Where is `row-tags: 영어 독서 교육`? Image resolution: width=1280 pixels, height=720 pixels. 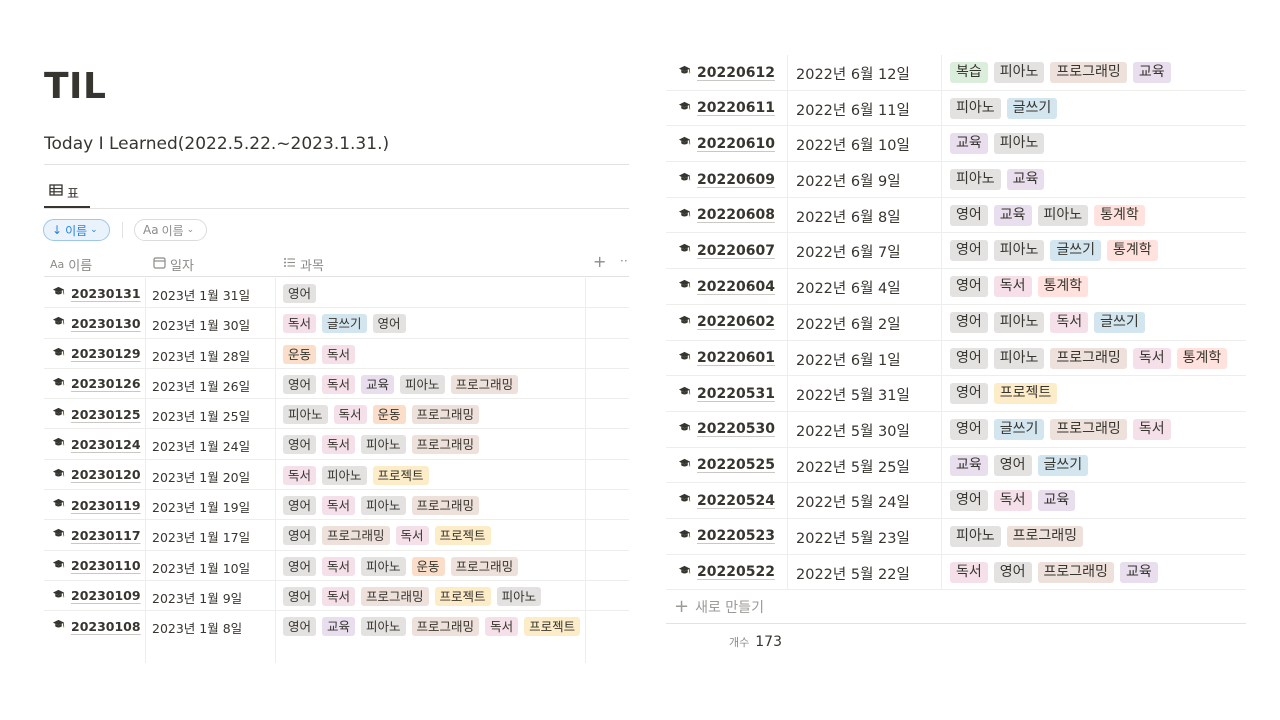
row-tags: 영어 독서 교육 is located at coordinates (1098, 501).